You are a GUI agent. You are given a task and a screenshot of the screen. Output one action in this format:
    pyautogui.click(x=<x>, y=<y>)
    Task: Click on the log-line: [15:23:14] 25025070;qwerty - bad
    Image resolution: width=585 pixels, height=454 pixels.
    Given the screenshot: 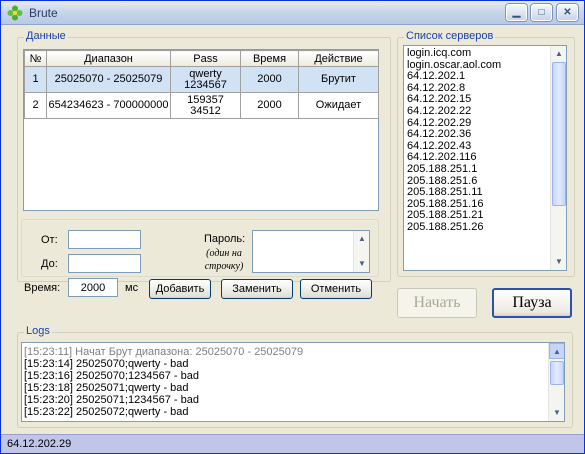 What is the action you would take?
    pyautogui.click(x=106, y=364)
    